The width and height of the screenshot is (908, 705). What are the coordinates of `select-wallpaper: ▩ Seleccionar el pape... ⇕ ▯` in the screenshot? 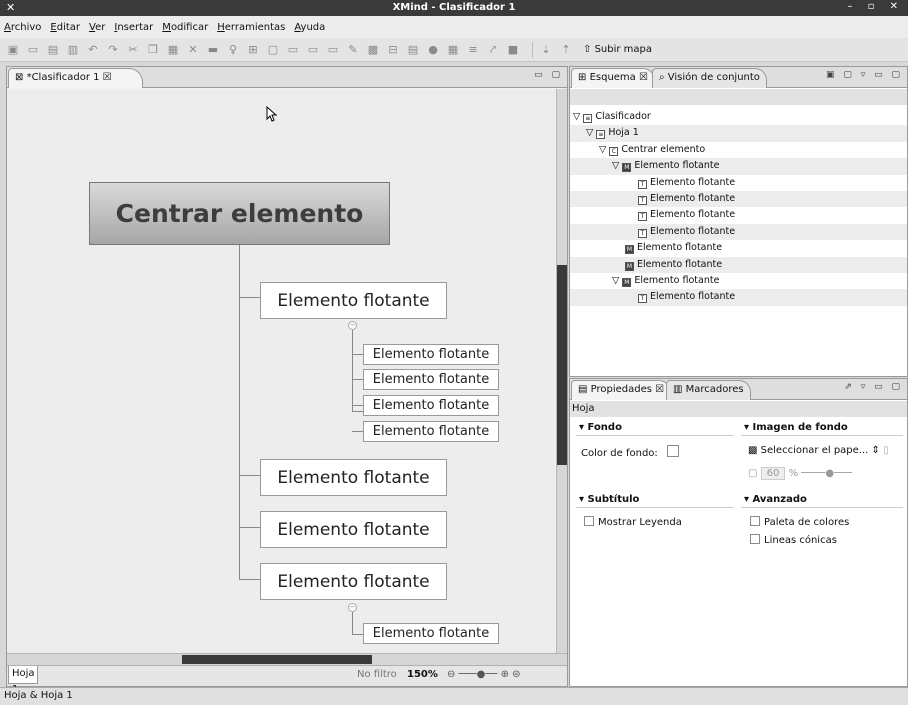 It's located at (825, 450).